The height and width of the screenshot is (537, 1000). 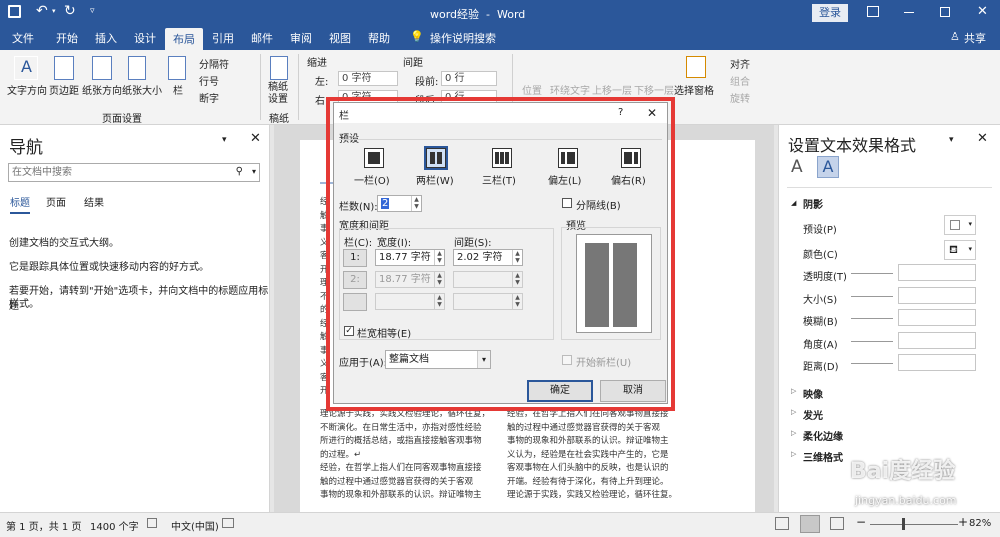 What do you see at coordinates (368, 78) in the screenshot?
I see `indent-left-input: 0 字符` at bounding box center [368, 78].